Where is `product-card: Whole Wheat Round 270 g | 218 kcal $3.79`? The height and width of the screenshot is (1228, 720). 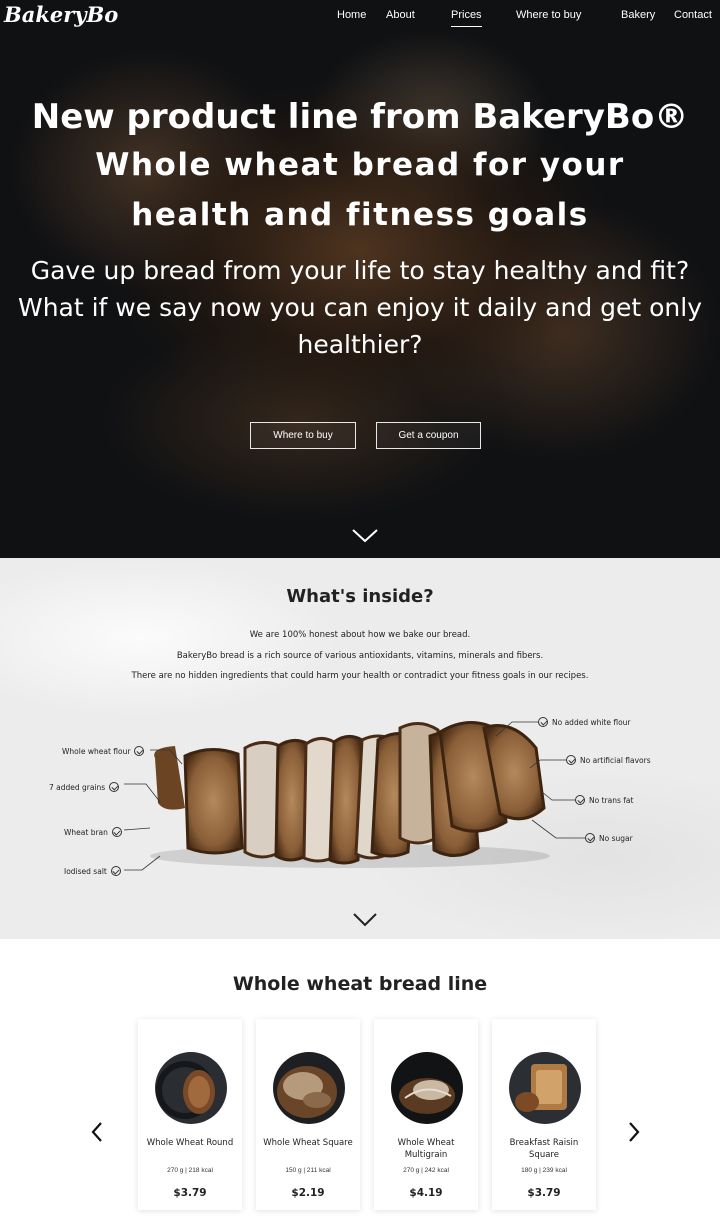
product-card: Whole Wheat Round 270 g | 218 kcal $3.79 is located at coordinates (190, 1114).